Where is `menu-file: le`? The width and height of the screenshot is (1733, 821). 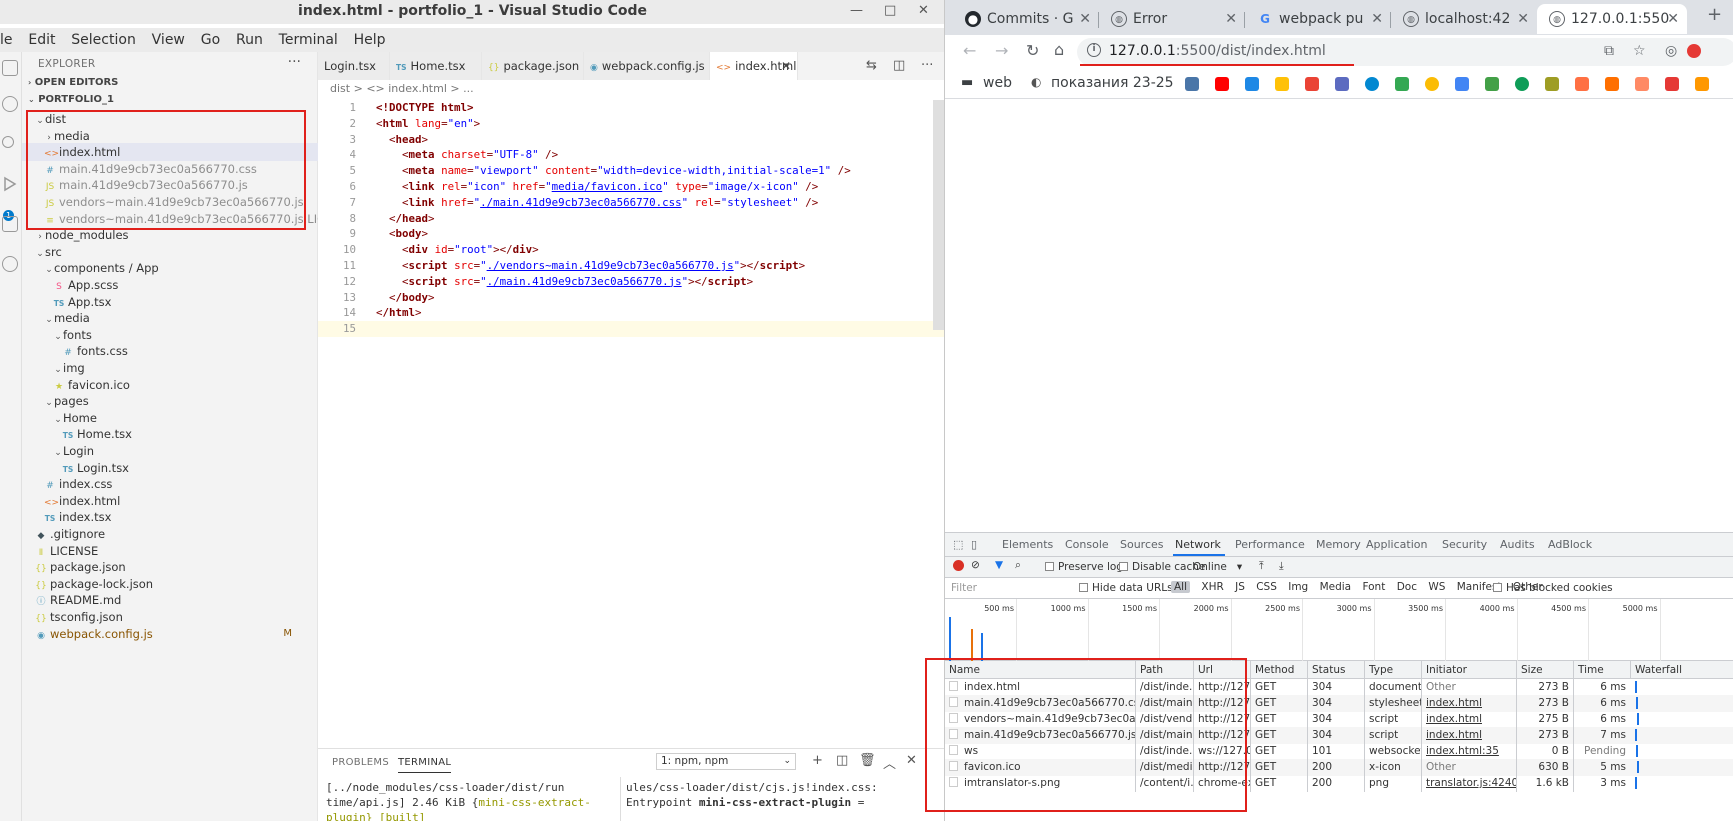
menu-file: le is located at coordinates (9, 38).